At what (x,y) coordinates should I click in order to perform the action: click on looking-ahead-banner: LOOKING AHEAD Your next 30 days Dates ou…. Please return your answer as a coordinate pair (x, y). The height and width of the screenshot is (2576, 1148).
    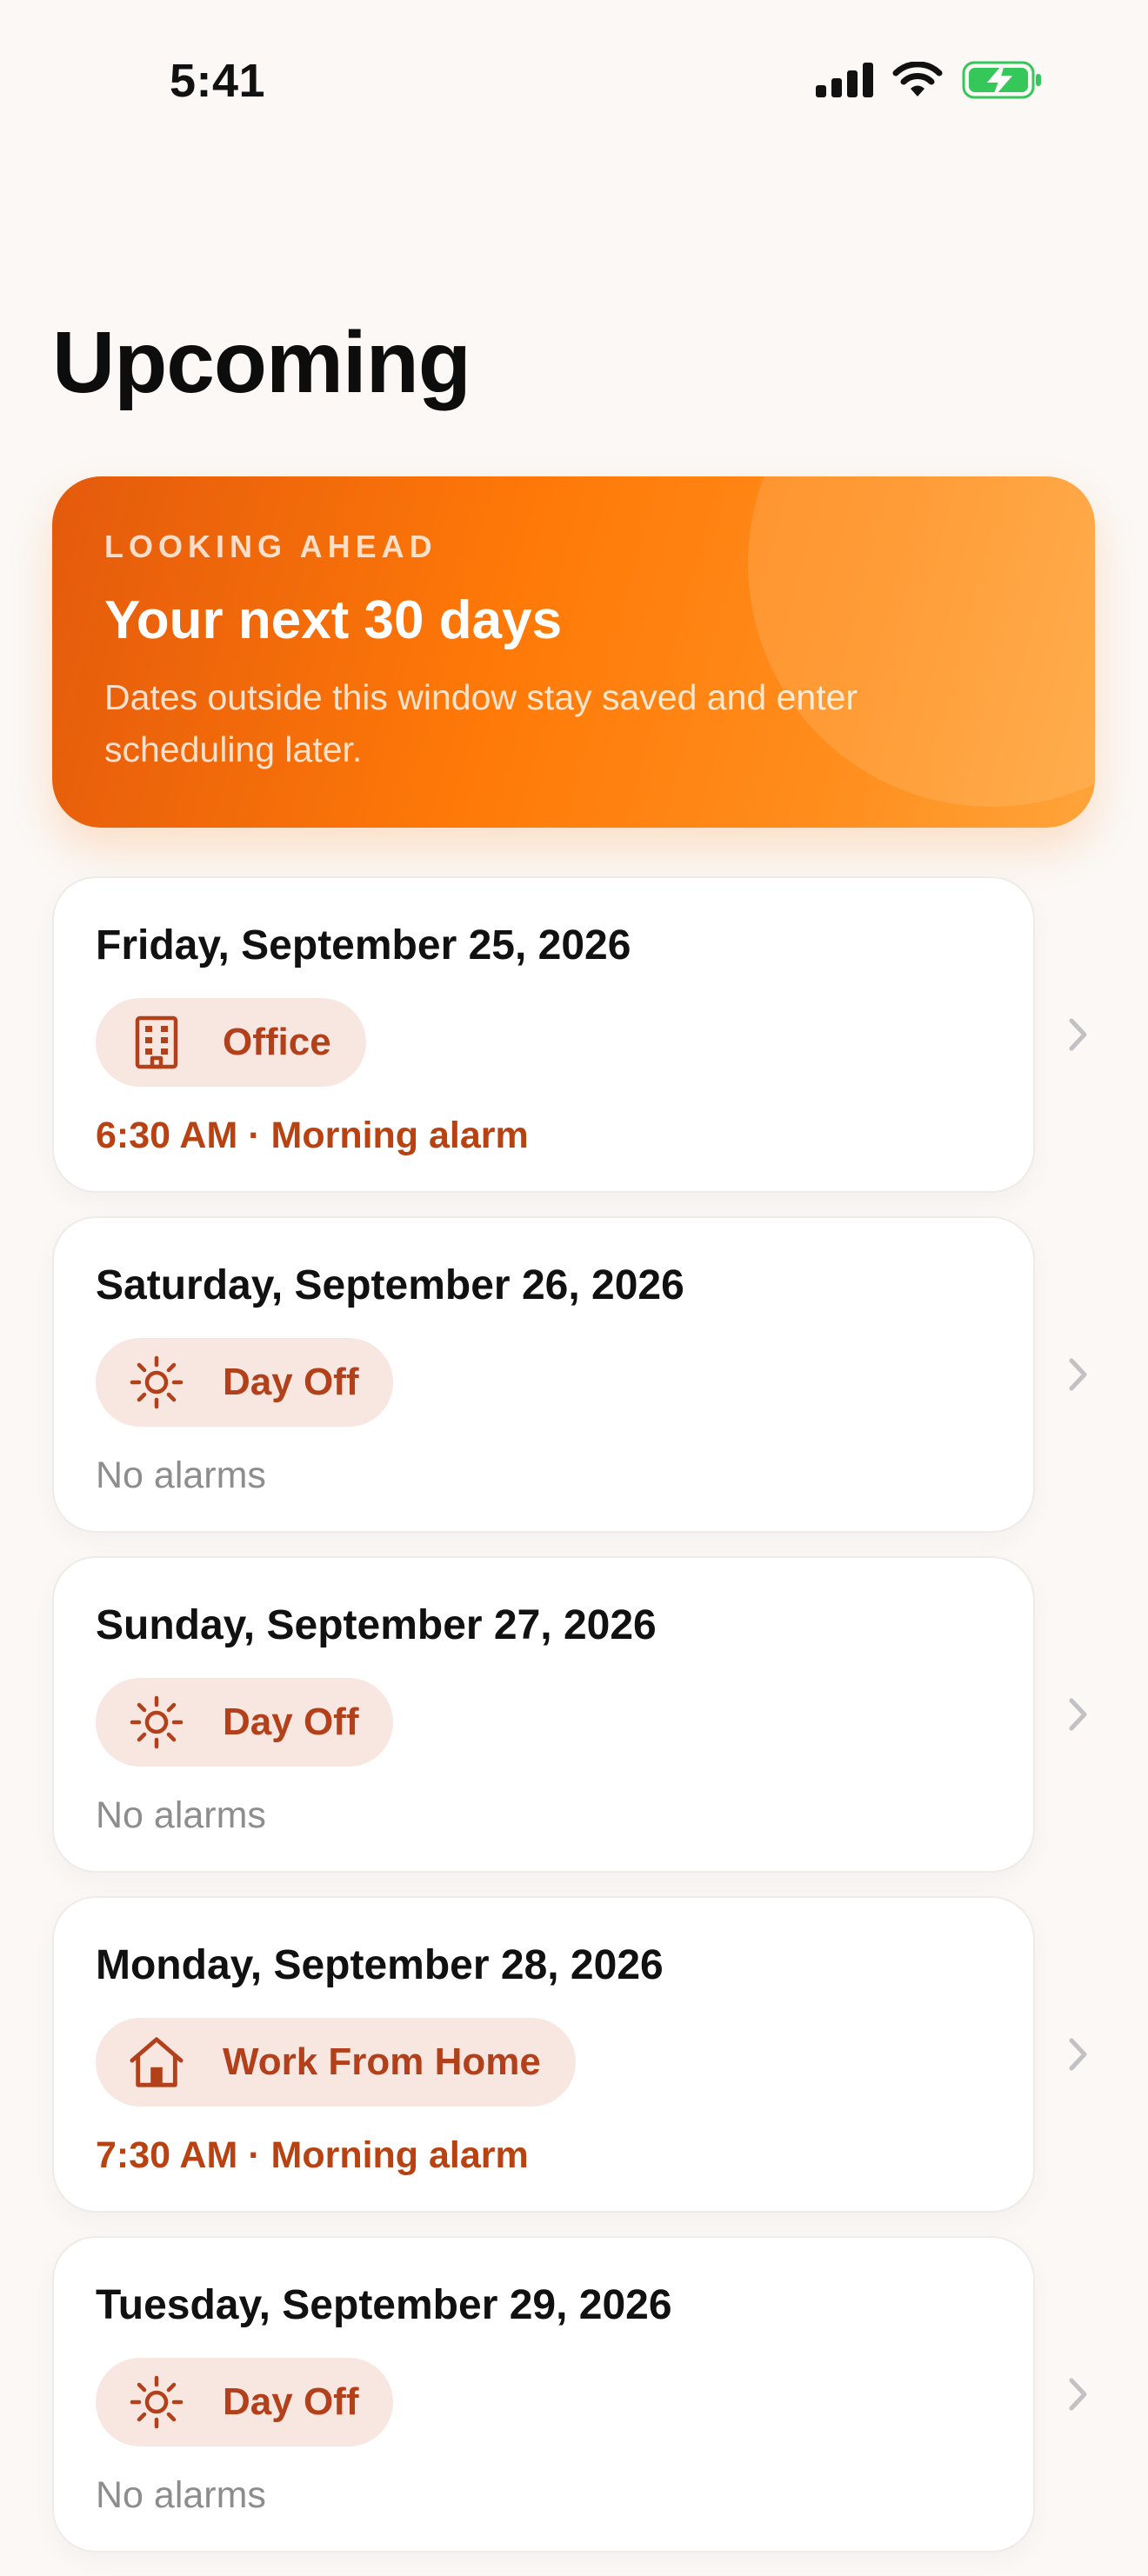
    Looking at the image, I should click on (573, 652).